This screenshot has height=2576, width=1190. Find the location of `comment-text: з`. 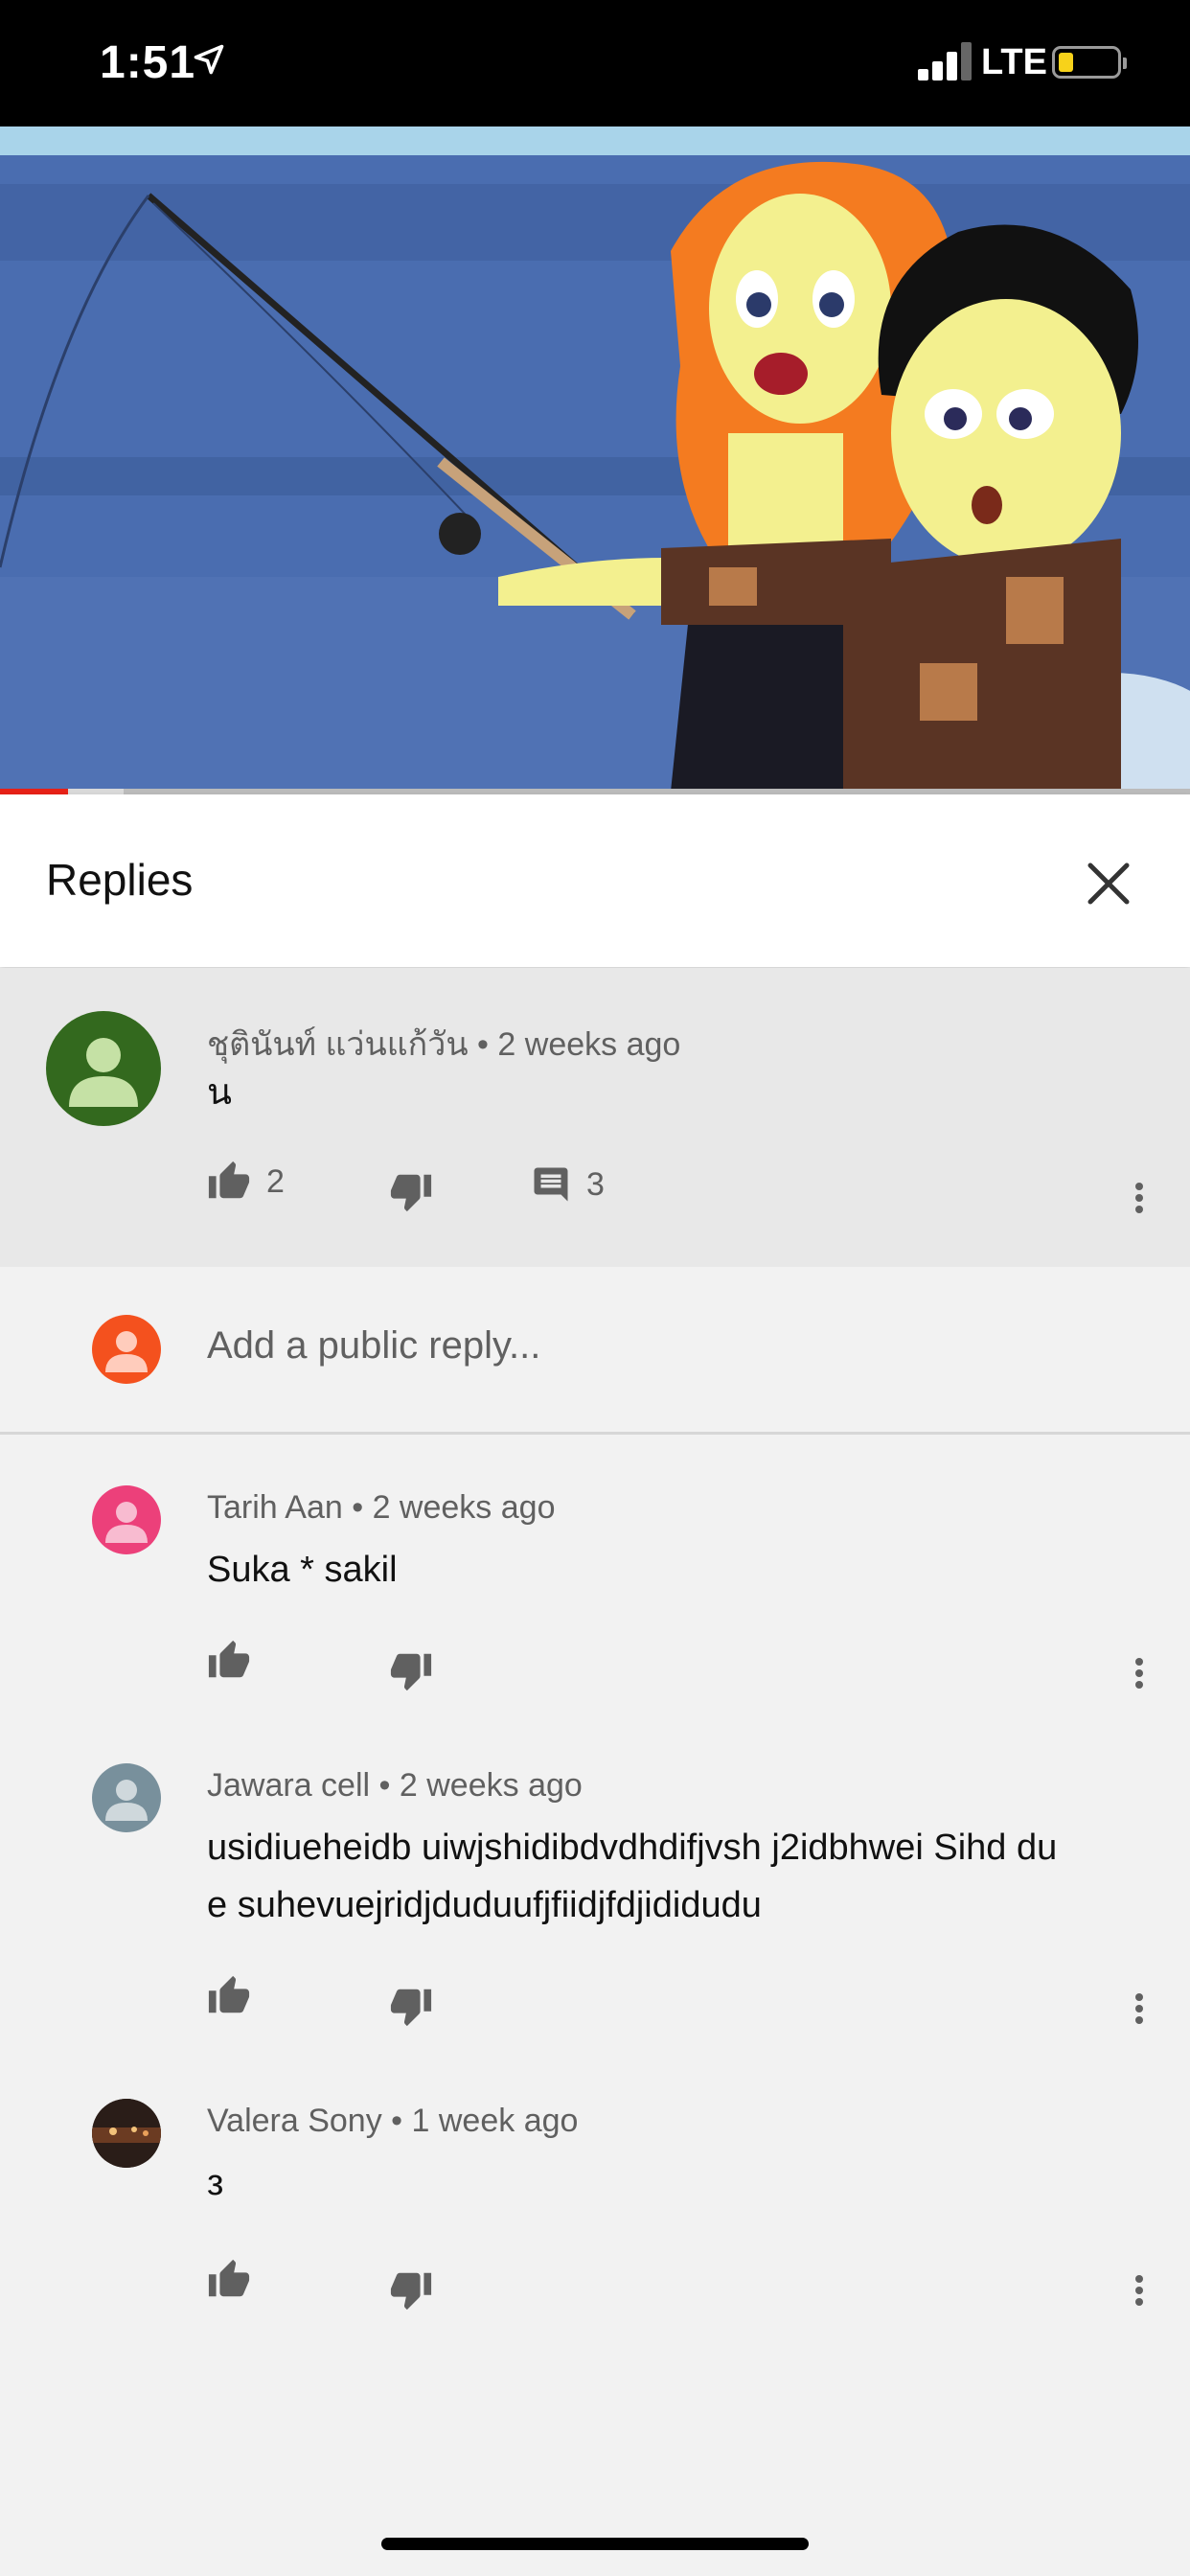

comment-text: з is located at coordinates (216, 2183).